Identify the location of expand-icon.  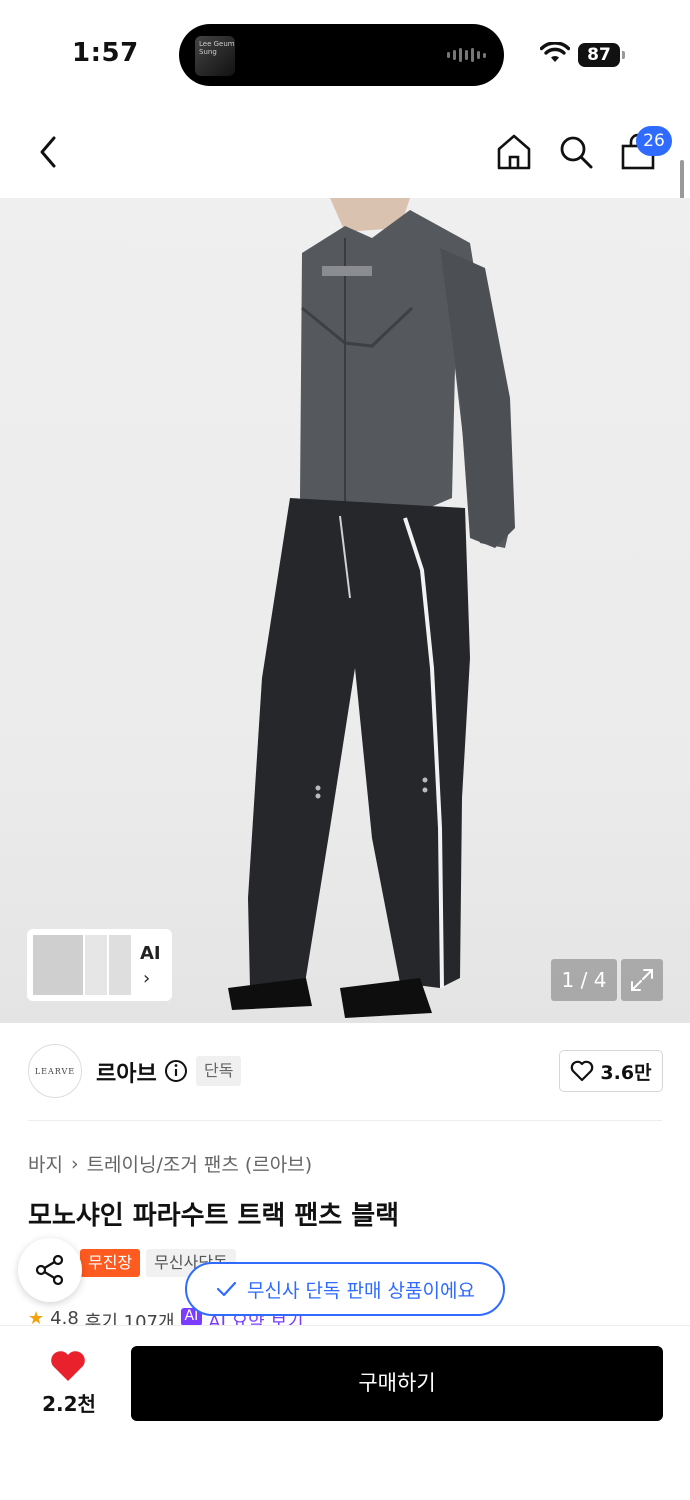
(642, 980).